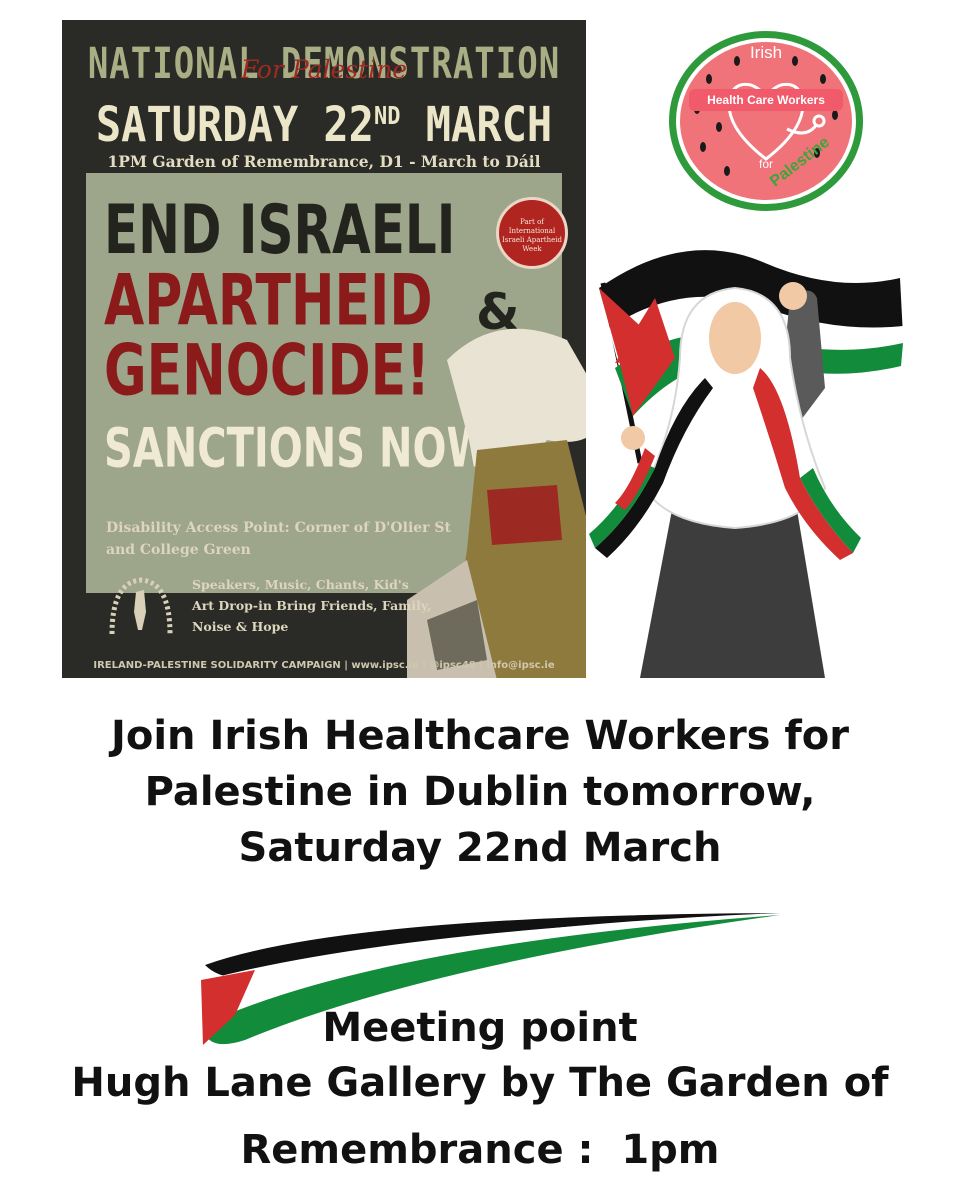  Describe the element at coordinates (141, 606) in the screenshot. I see `ipsc-logo` at that location.